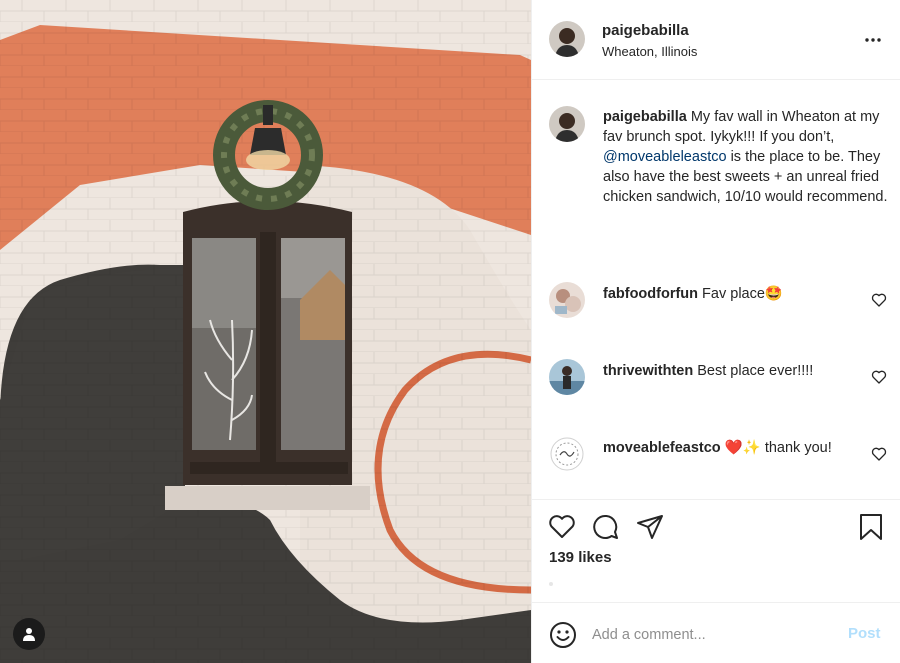 The width and height of the screenshot is (900, 663). Describe the element at coordinates (740, 294) in the screenshot. I see `comment-body: Fav place🤩` at that location.